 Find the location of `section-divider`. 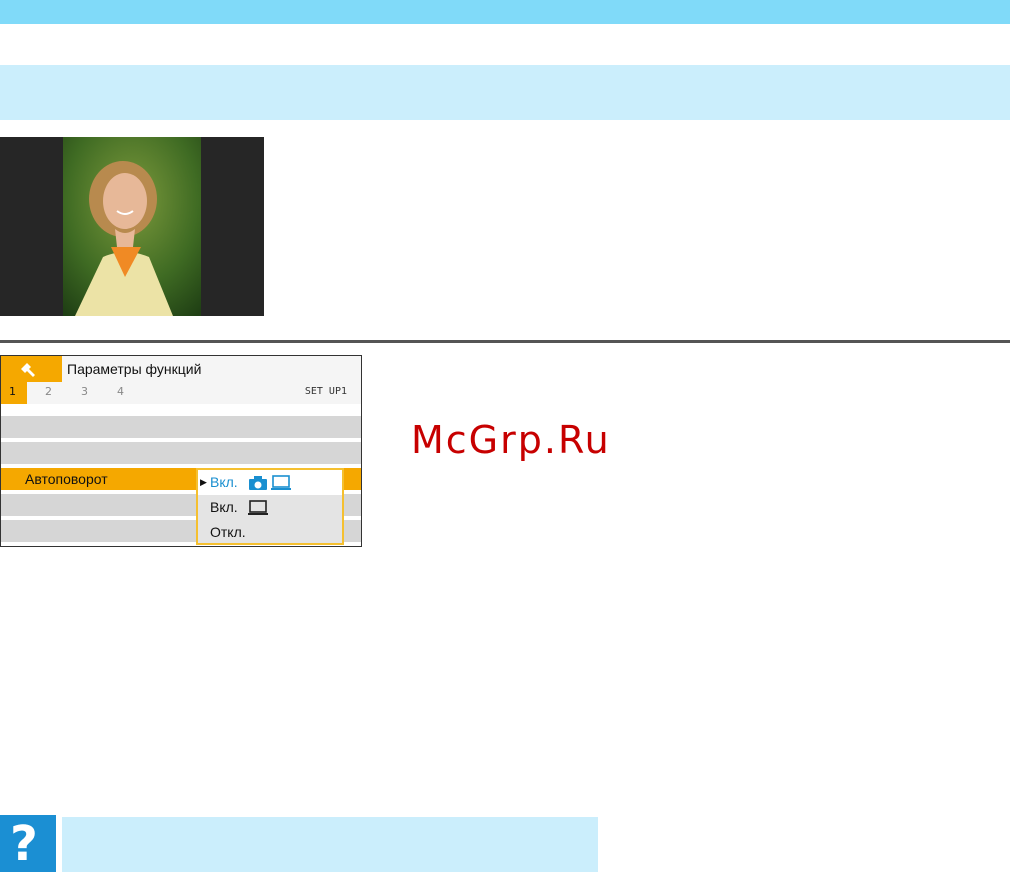

section-divider is located at coordinates (505, 341).